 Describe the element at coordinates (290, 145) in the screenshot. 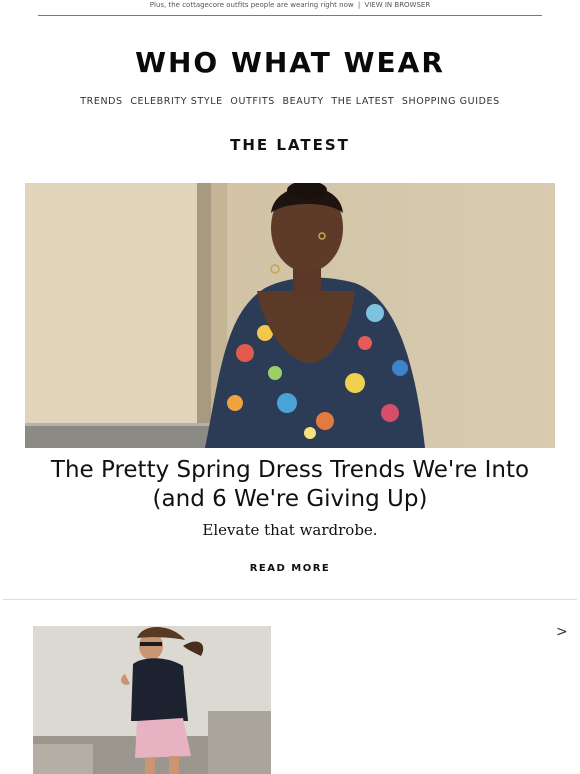

I see `section-title: THE LATEST` at that location.